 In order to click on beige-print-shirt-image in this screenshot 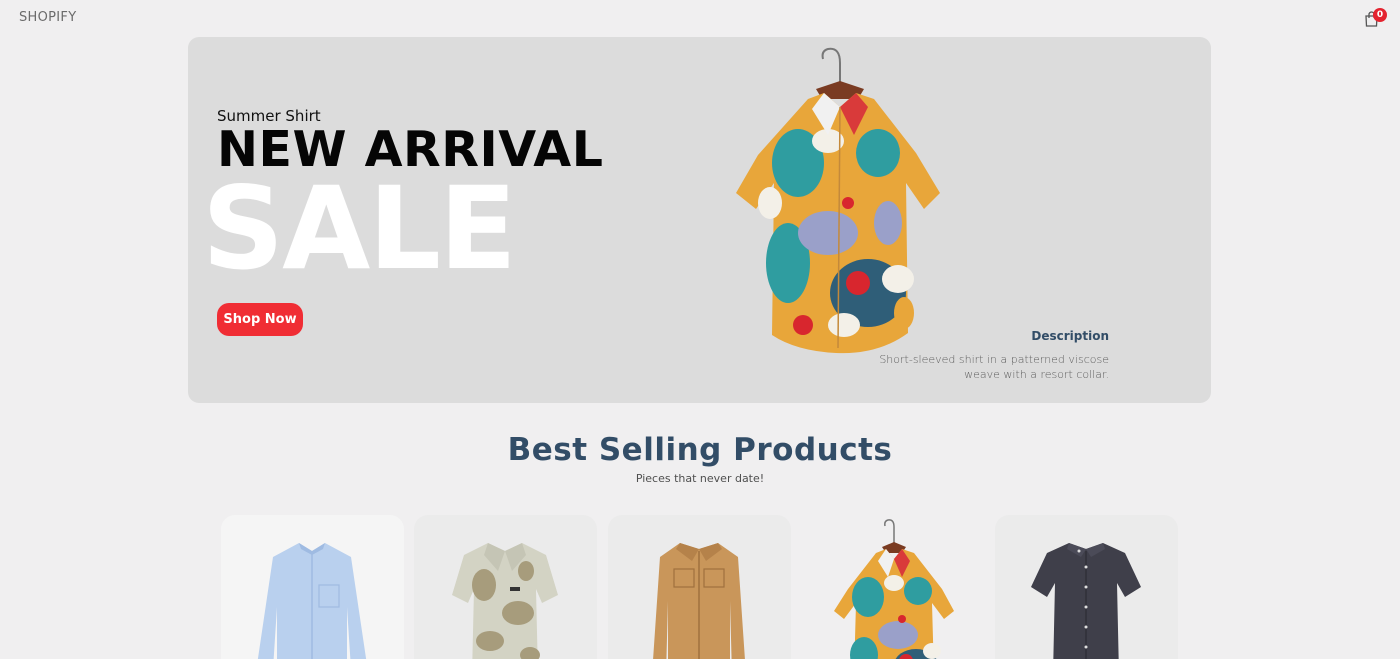, I will do `click(505, 601)`.